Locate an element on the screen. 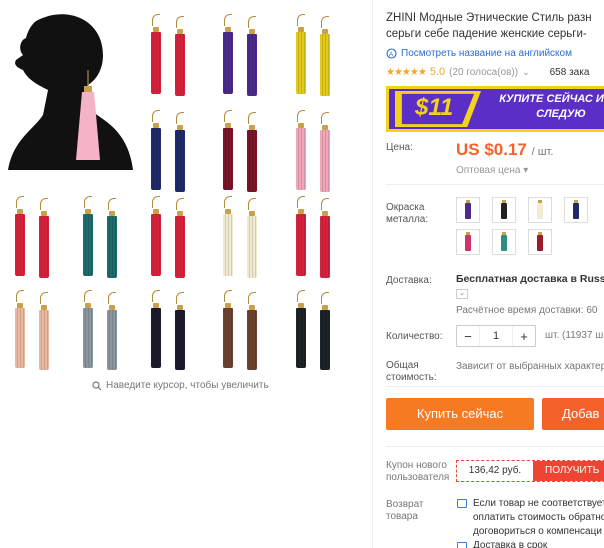 The image size is (604, 548). price-unit: / шт. is located at coordinates (542, 152).